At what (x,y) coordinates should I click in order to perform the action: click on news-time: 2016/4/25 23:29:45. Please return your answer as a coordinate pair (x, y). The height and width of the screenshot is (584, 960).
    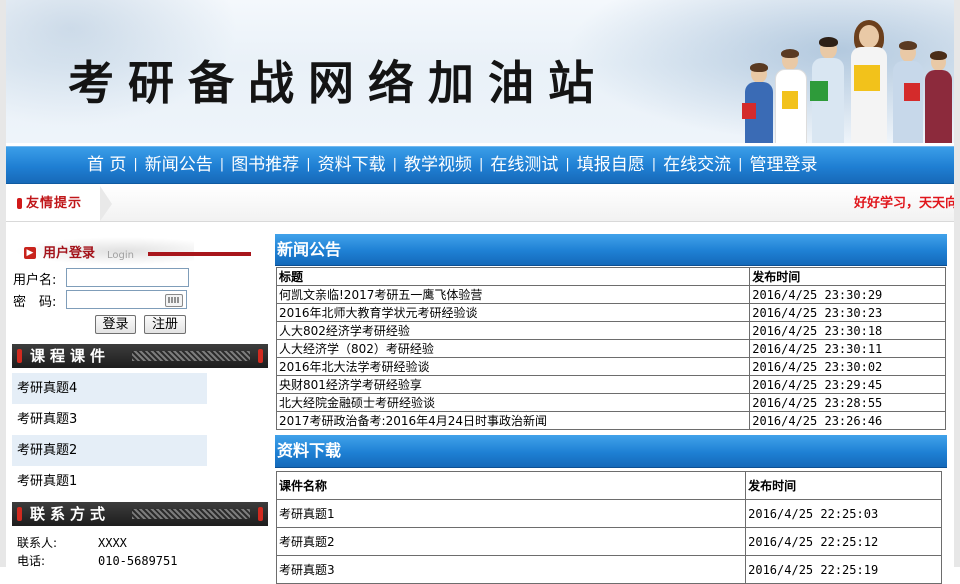
    Looking at the image, I should click on (847, 384).